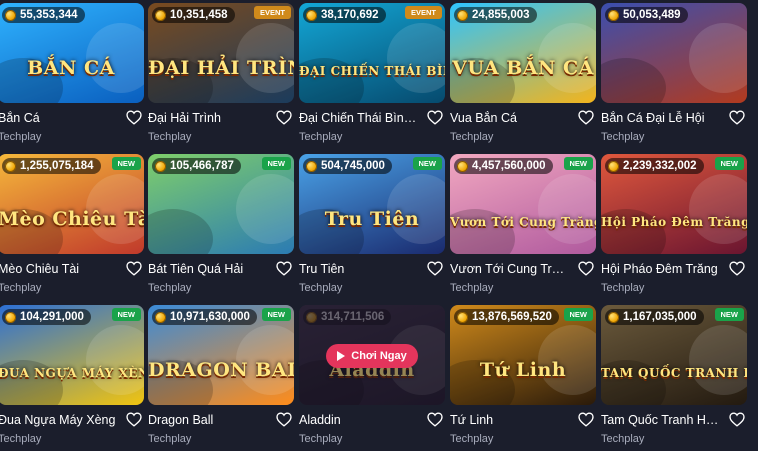 The image size is (758, 451). I want to click on game-thumbnail: Tru Tiên 504,745,000 NEW, so click(372, 204).